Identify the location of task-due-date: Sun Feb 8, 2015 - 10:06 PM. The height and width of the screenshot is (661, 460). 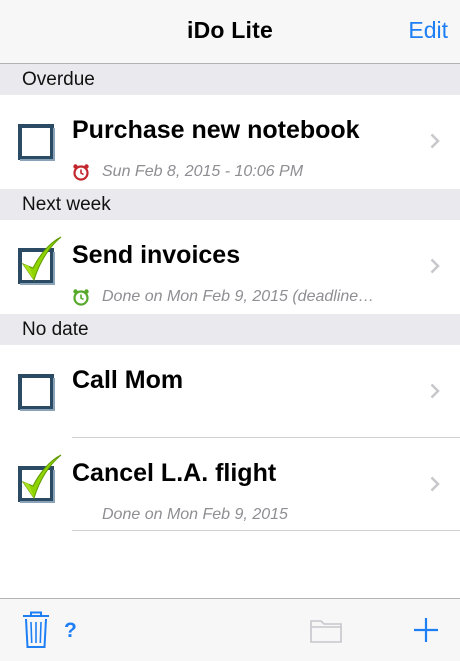
(203, 171).